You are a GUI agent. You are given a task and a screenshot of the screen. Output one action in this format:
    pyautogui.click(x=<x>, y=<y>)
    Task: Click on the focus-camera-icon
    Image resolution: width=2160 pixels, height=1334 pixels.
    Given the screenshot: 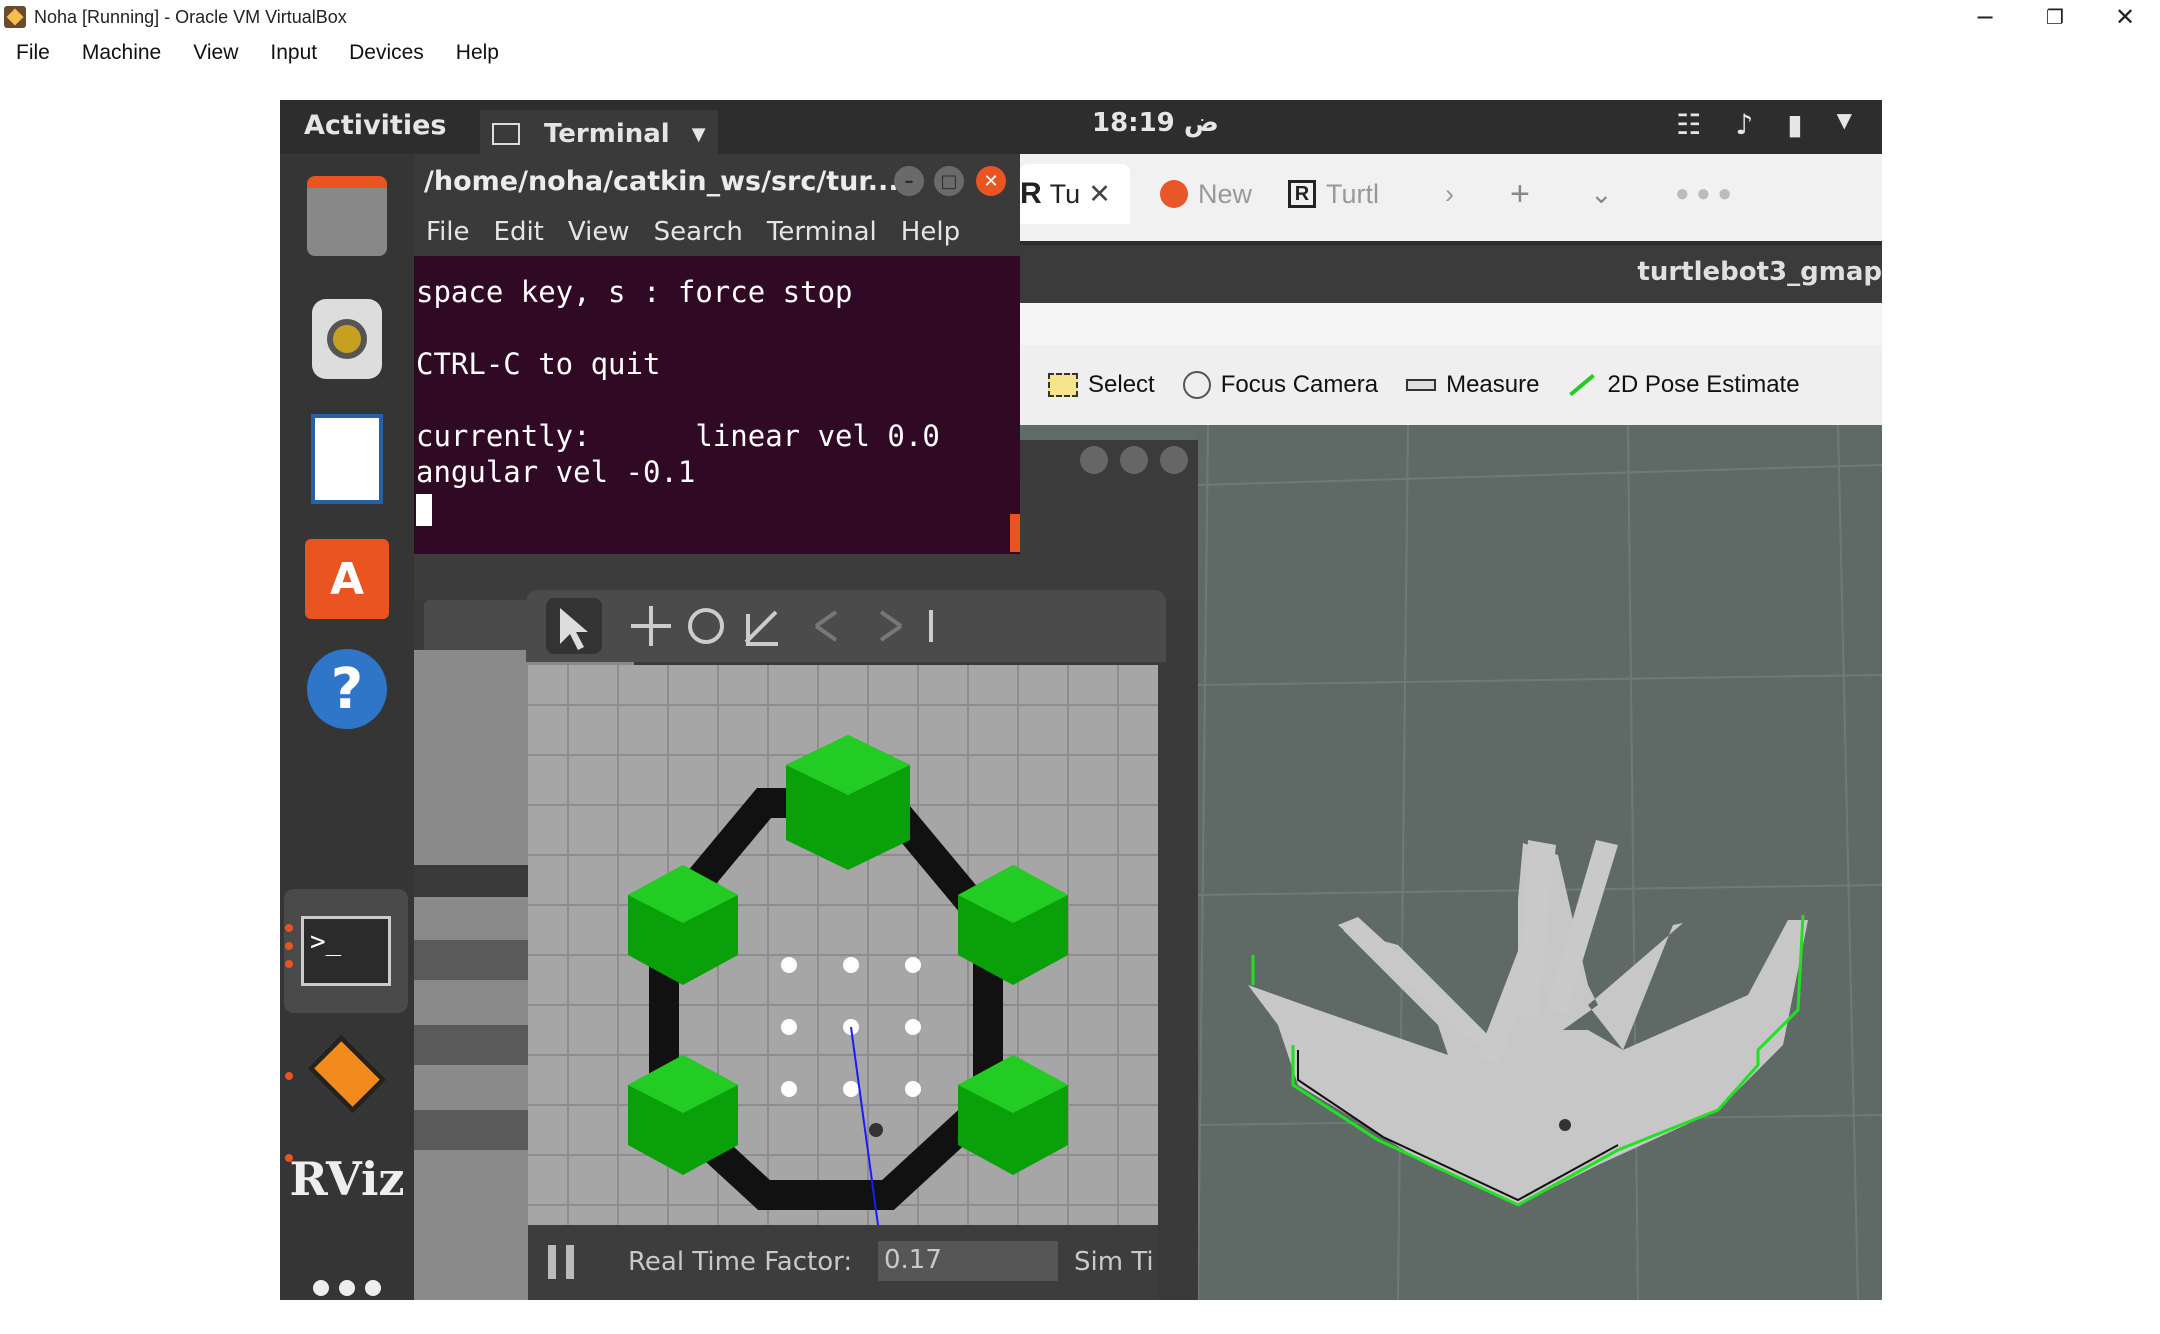 What is the action you would take?
    pyautogui.click(x=1196, y=385)
    